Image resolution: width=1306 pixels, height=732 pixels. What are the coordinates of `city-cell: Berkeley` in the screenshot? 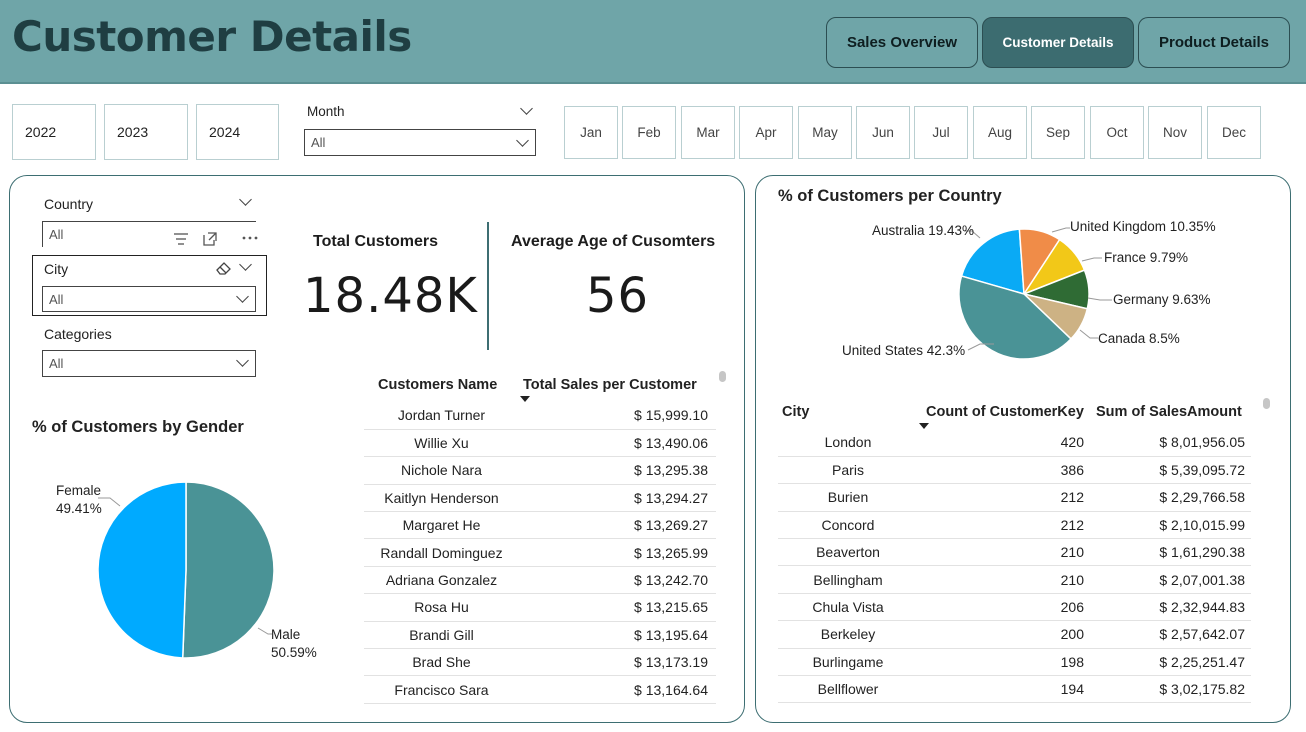 It's located at (848, 634).